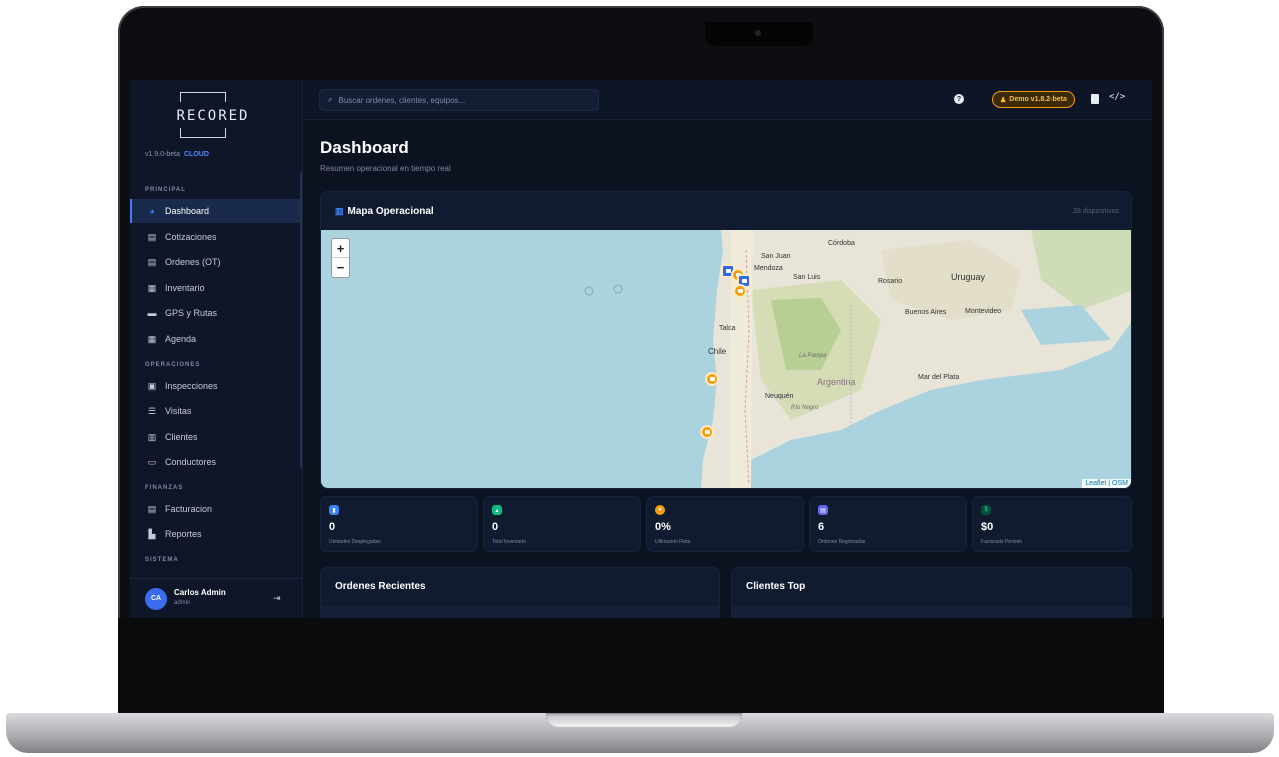 Image resolution: width=1279 pixels, height=757 pixels. I want to click on map-label-san-juan: San Juan, so click(776, 256).